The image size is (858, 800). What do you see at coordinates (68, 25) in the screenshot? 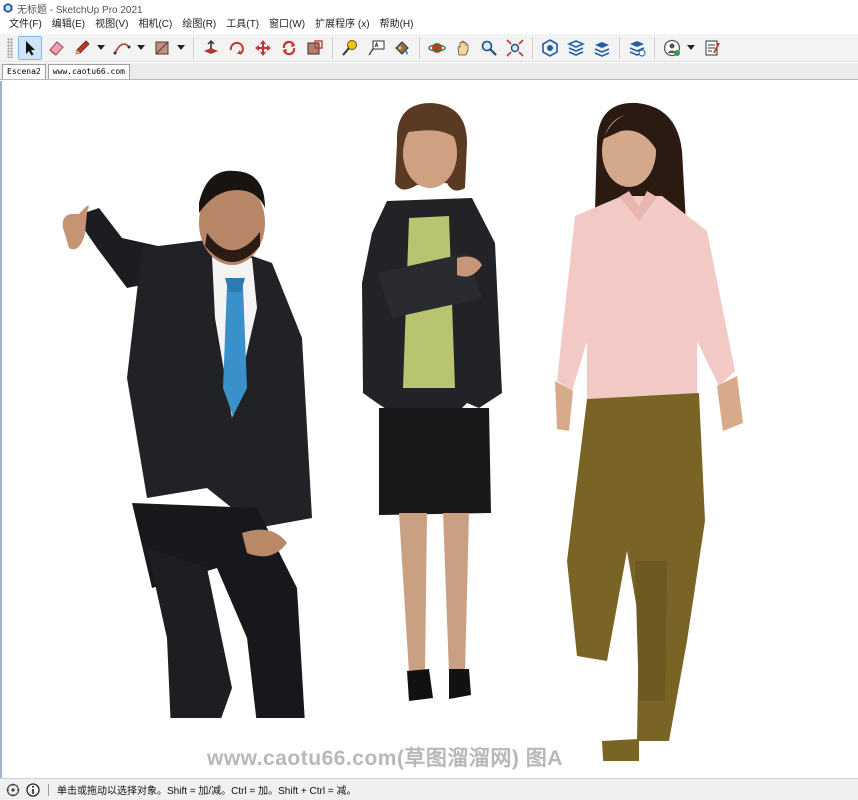
I see `menu-edit: 编辑(E)` at bounding box center [68, 25].